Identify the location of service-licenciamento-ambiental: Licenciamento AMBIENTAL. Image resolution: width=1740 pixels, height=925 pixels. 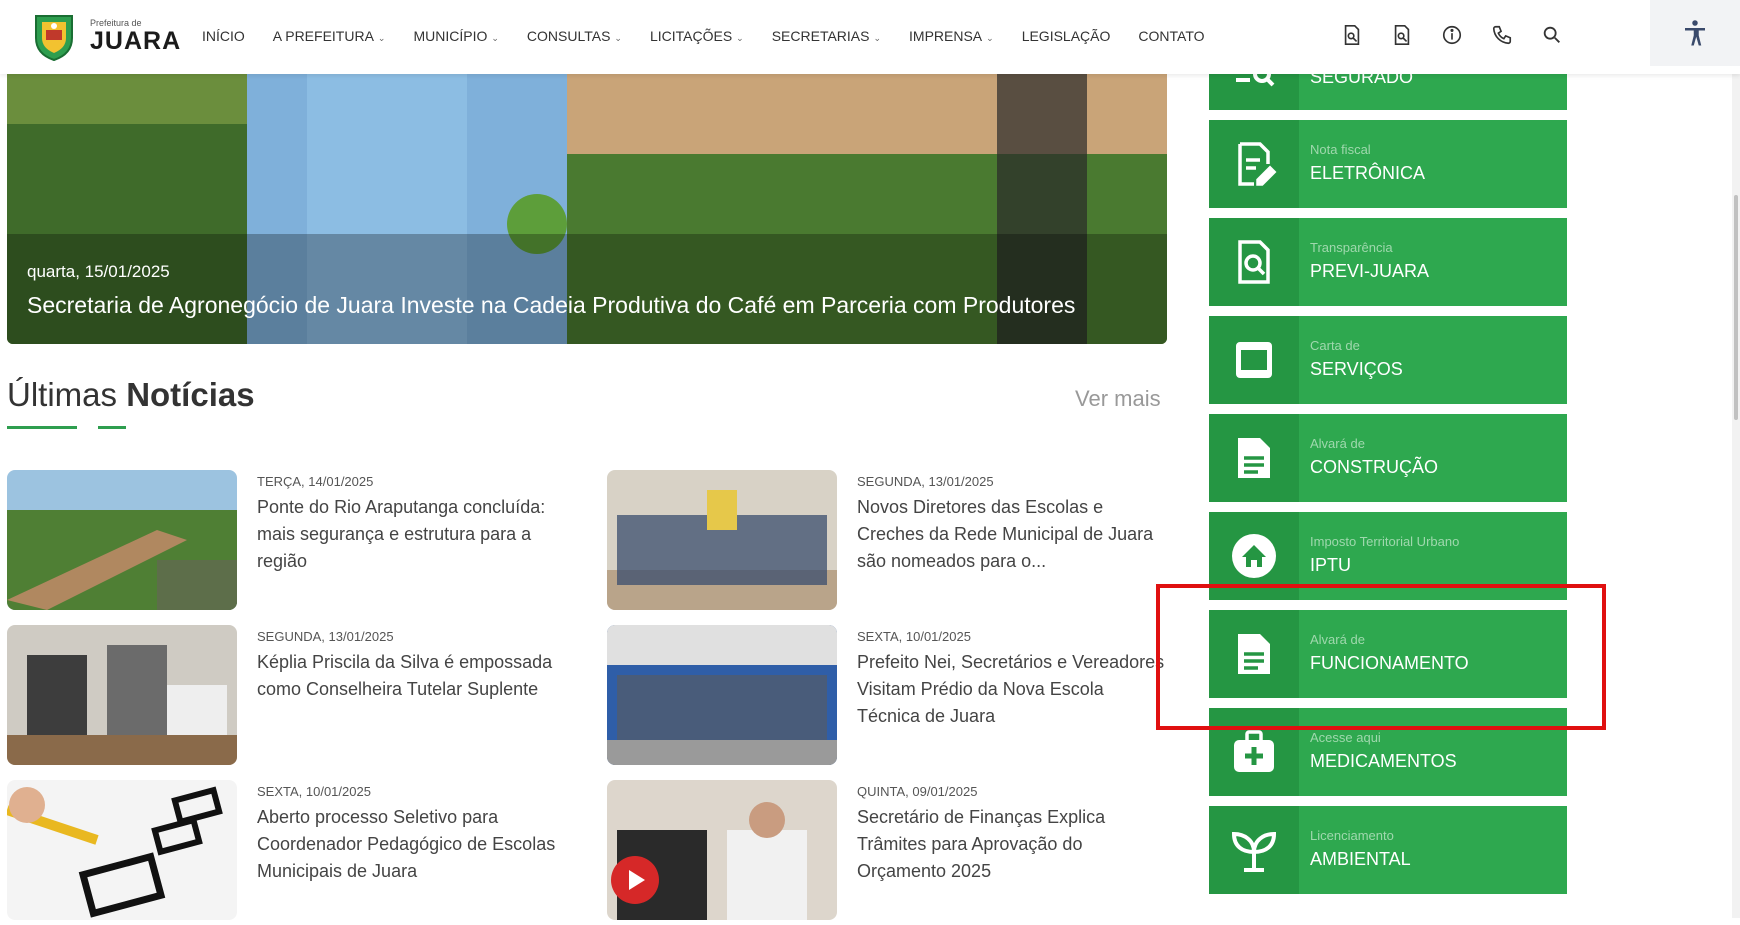
(1388, 850).